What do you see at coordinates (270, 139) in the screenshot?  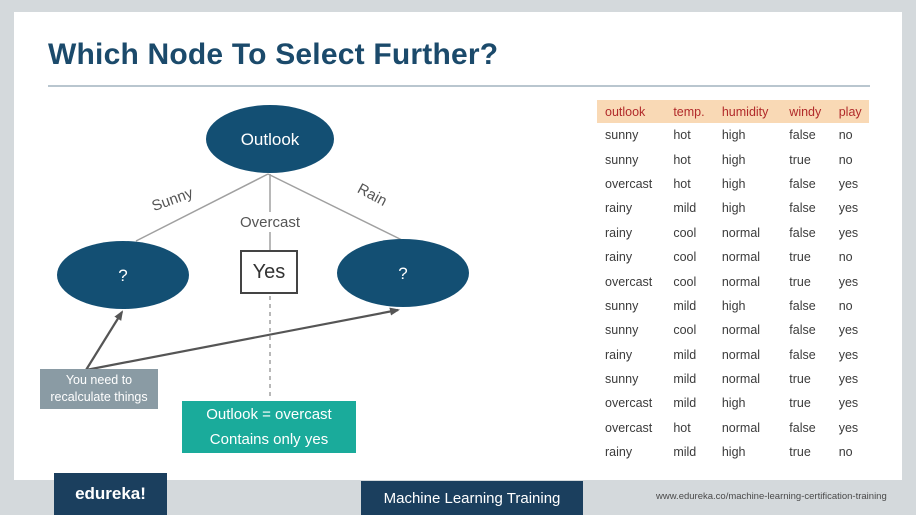 I see `root-node-label: Outlook` at bounding box center [270, 139].